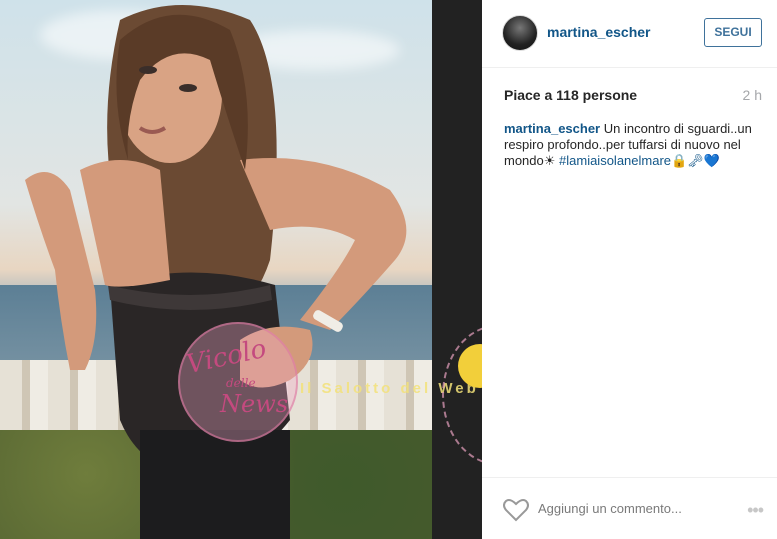 Image resolution: width=777 pixels, height=539 pixels. I want to click on username-link: martina_escher, so click(599, 32).